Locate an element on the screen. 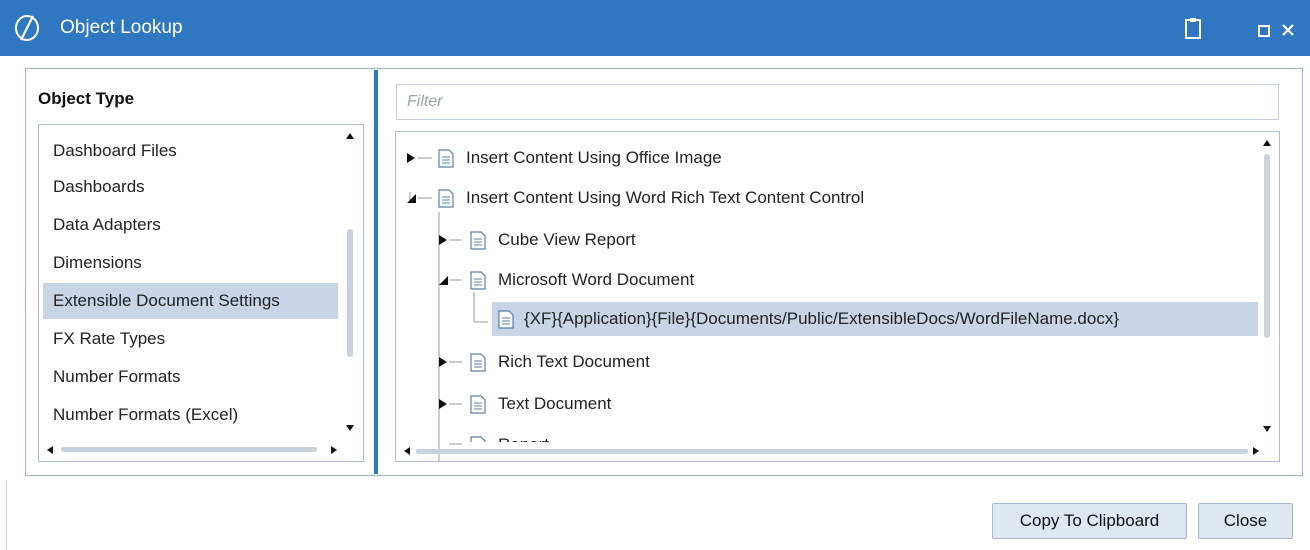  list-item: Number Formats (Excel) is located at coordinates (190, 415).